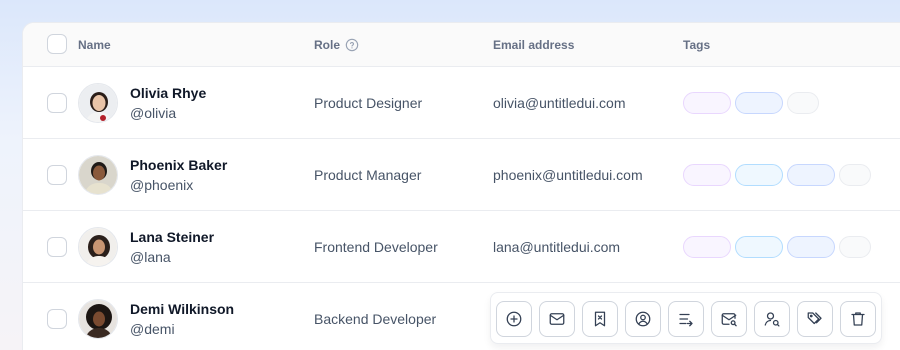 The width and height of the screenshot is (900, 350). What do you see at coordinates (172, 237) in the screenshot?
I see `user-name: Lana Steiner` at bounding box center [172, 237].